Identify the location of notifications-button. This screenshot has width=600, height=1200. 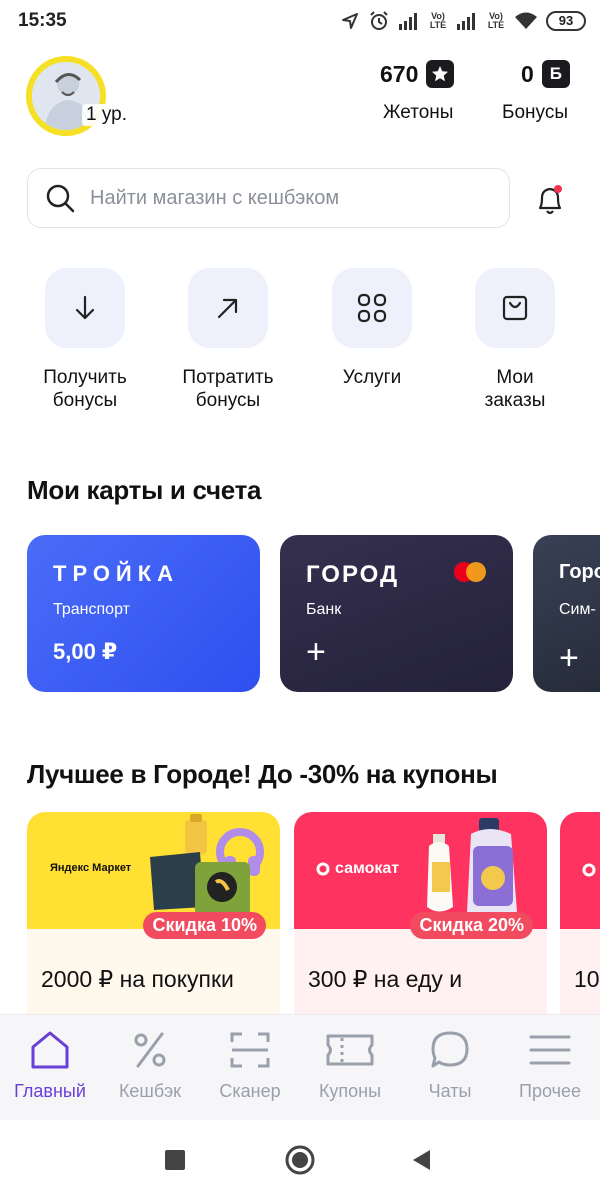
(550, 200).